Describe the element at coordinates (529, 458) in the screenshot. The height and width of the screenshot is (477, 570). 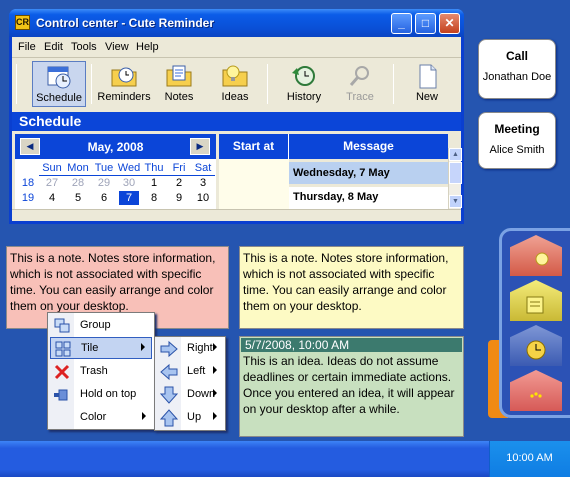
I see `taskbar-clock: 10:00 AM` at that location.